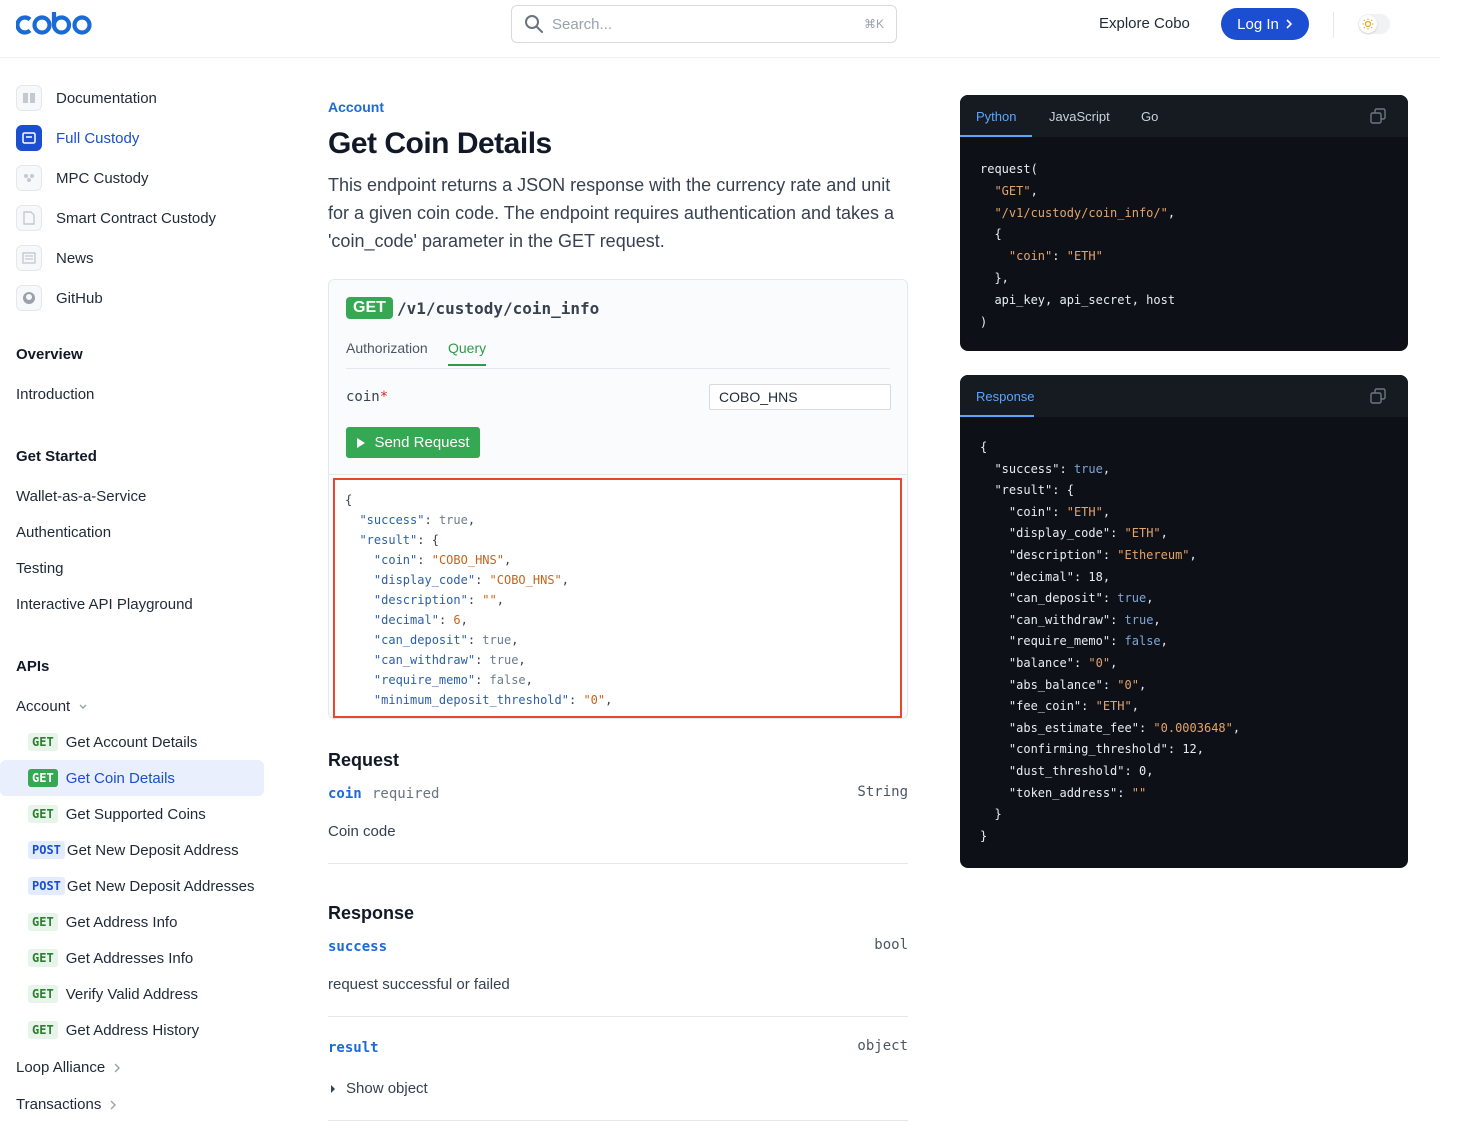  Describe the element at coordinates (1088, 749) in the screenshot. I see `json-key: "confirming_threshold"` at that location.